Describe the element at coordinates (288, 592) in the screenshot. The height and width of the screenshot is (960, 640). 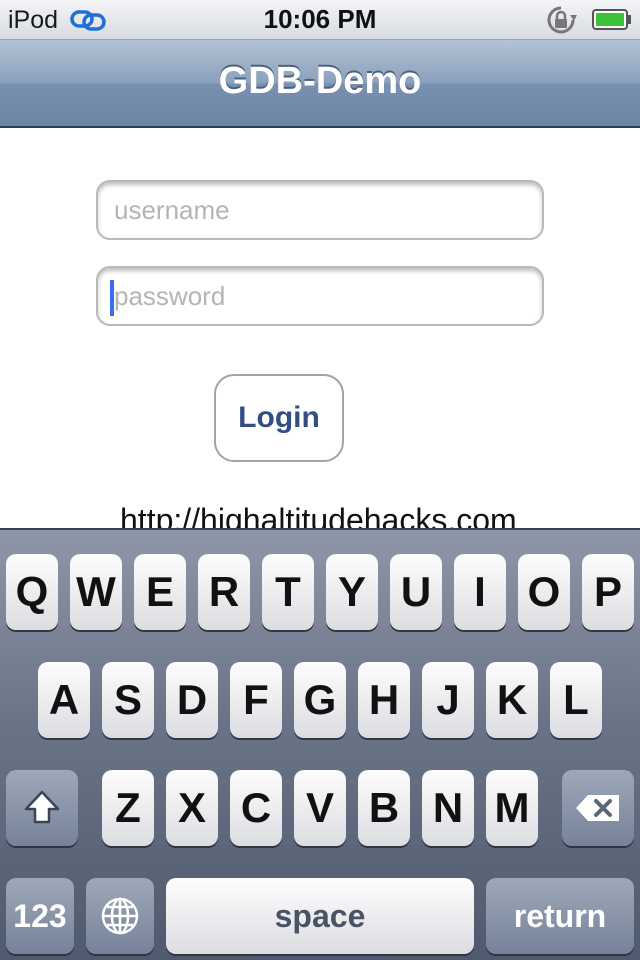
I see `key-t: T` at that location.